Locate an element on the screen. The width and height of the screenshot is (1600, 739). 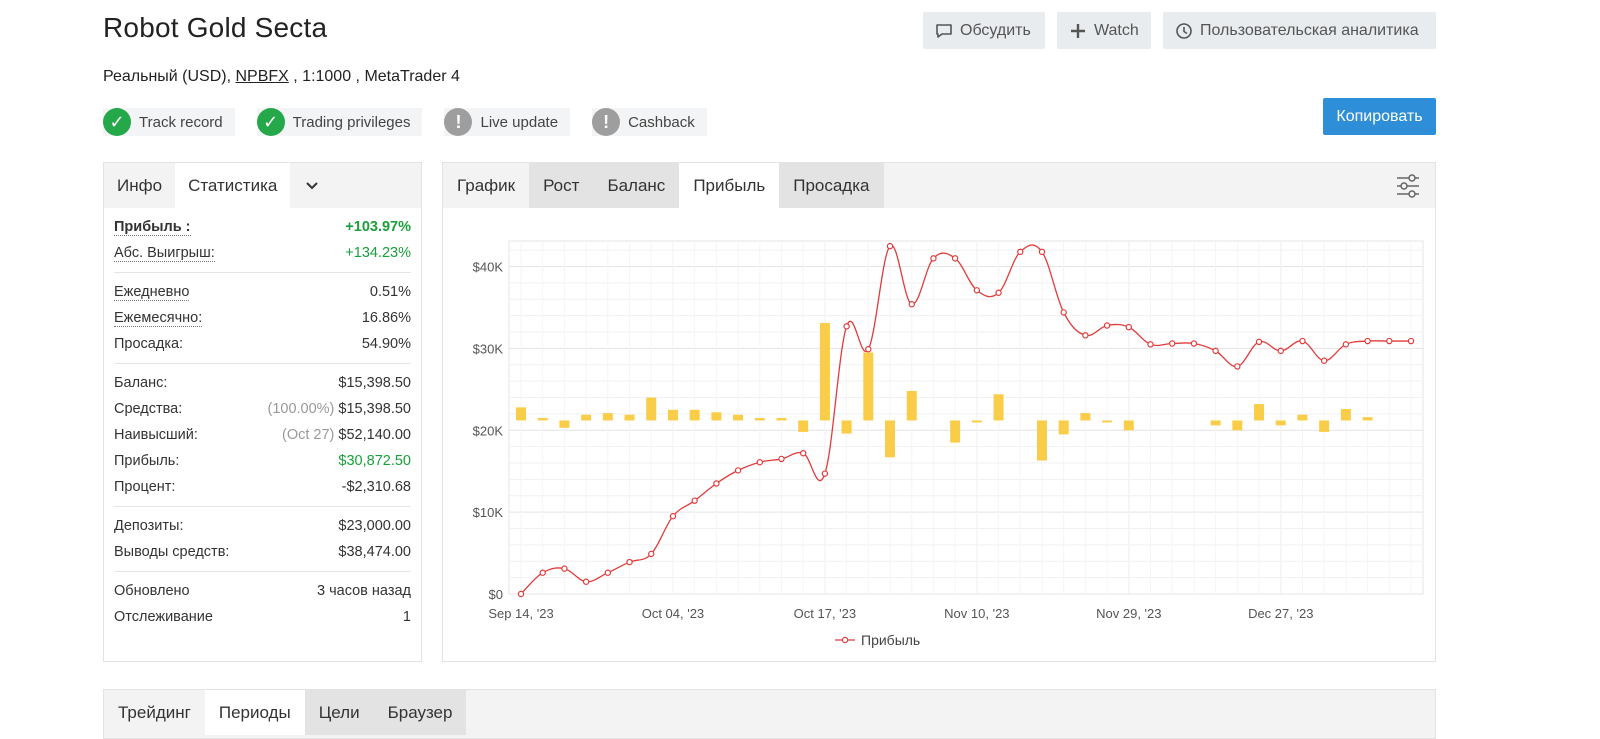
stats-value-text: 1 is located at coordinates (406, 617).